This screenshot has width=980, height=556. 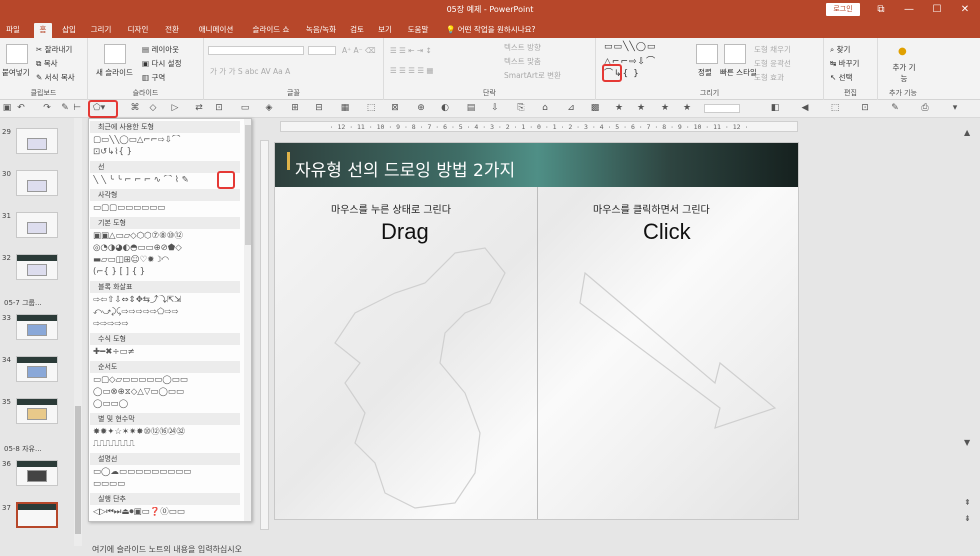 I want to click on qat-icon-11: ⬚, so click(x=371, y=108).